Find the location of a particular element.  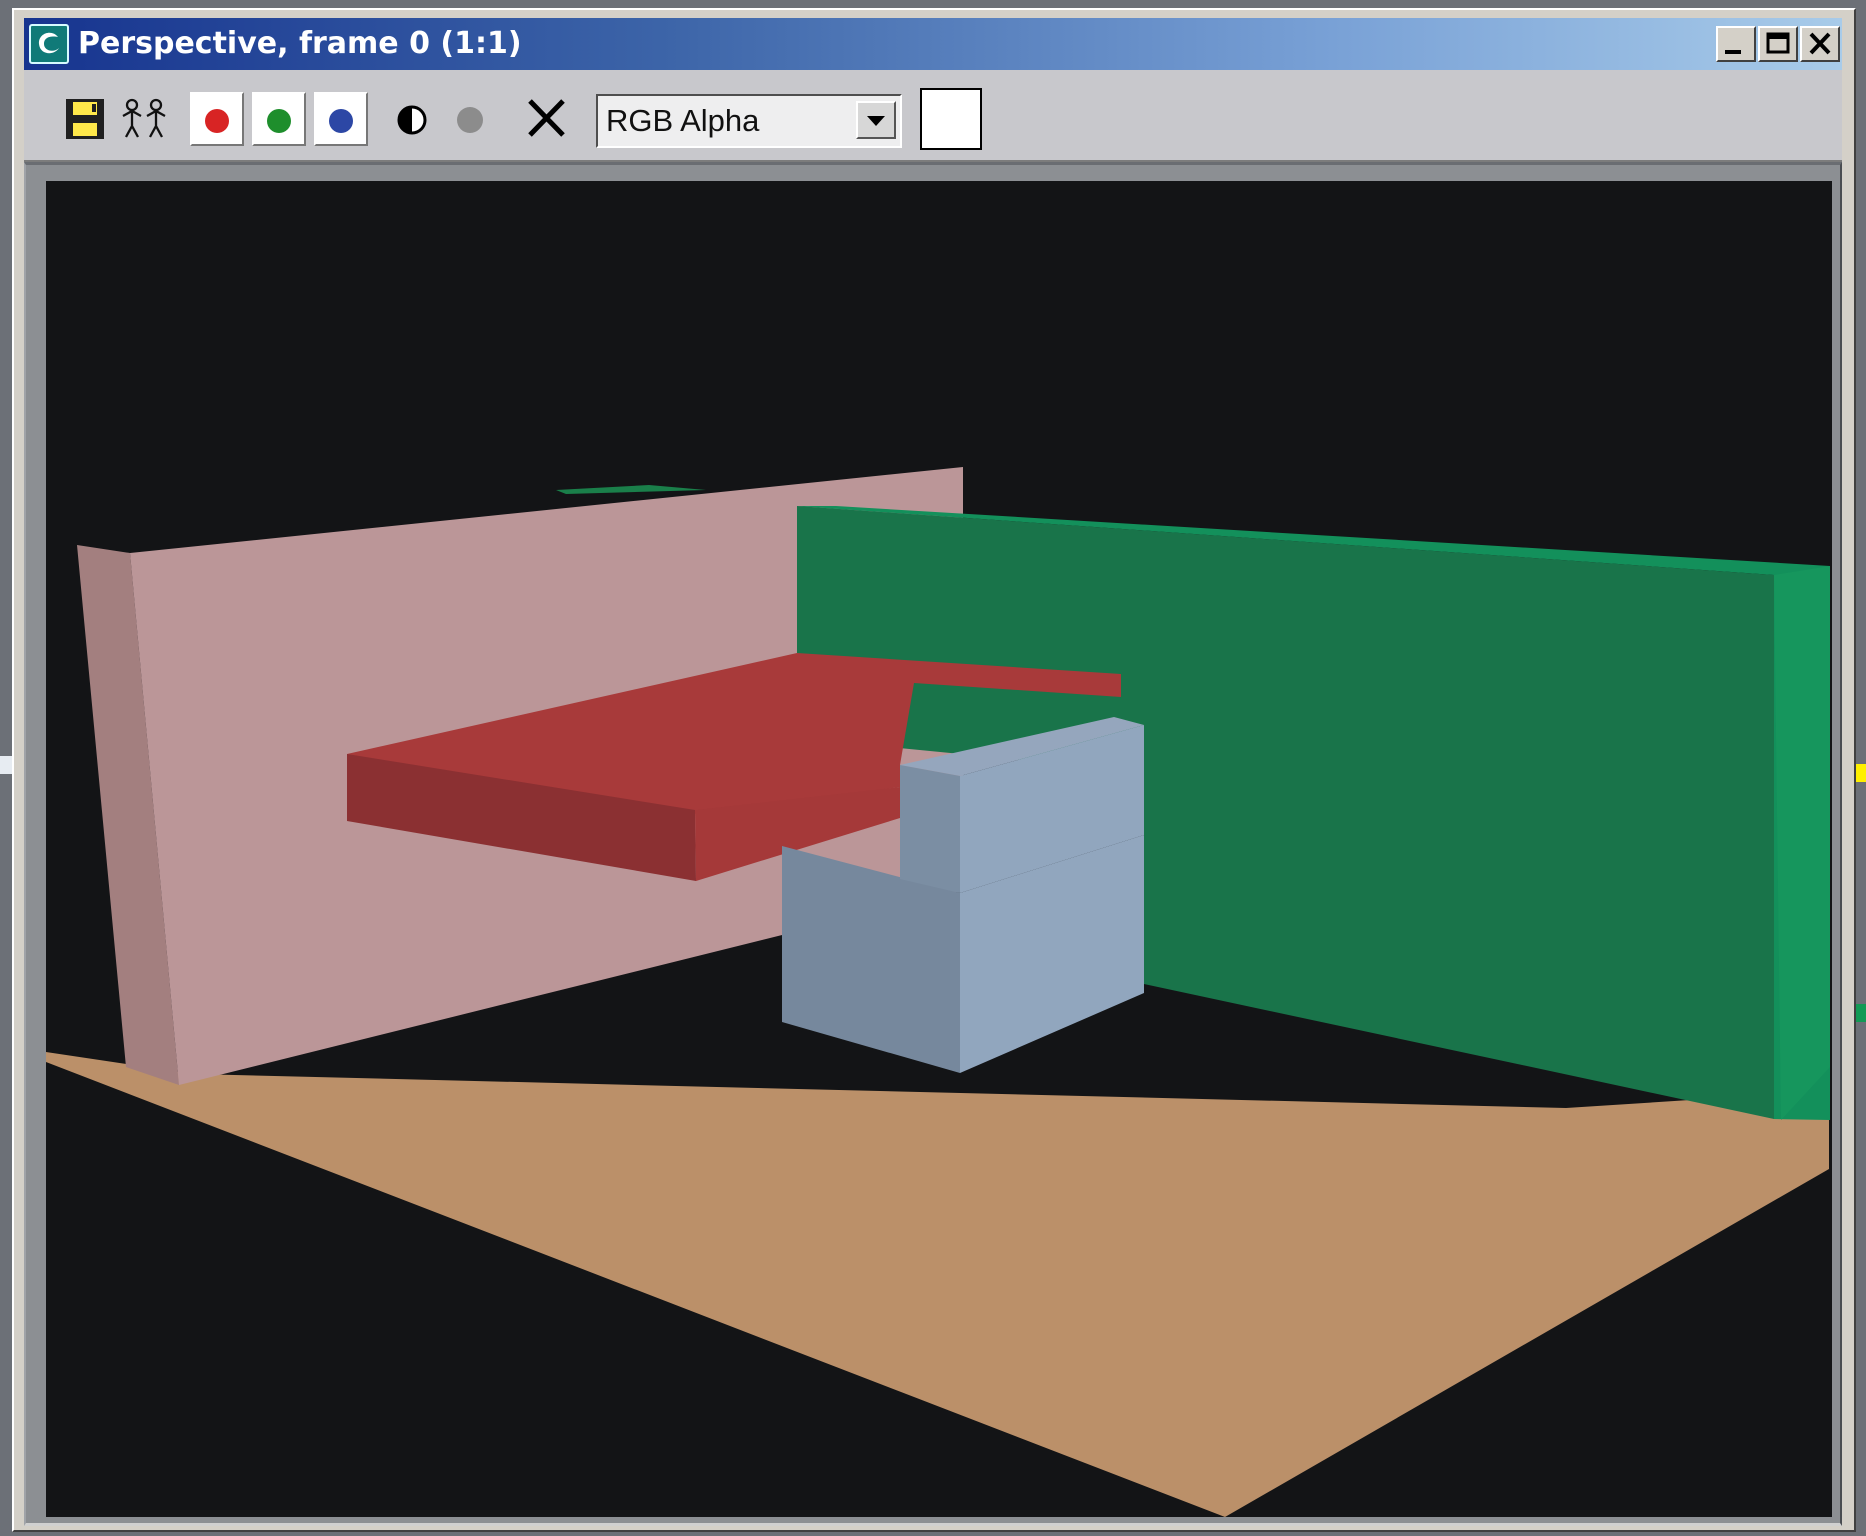

alpha-channel-toggle is located at coordinates (470, 120).